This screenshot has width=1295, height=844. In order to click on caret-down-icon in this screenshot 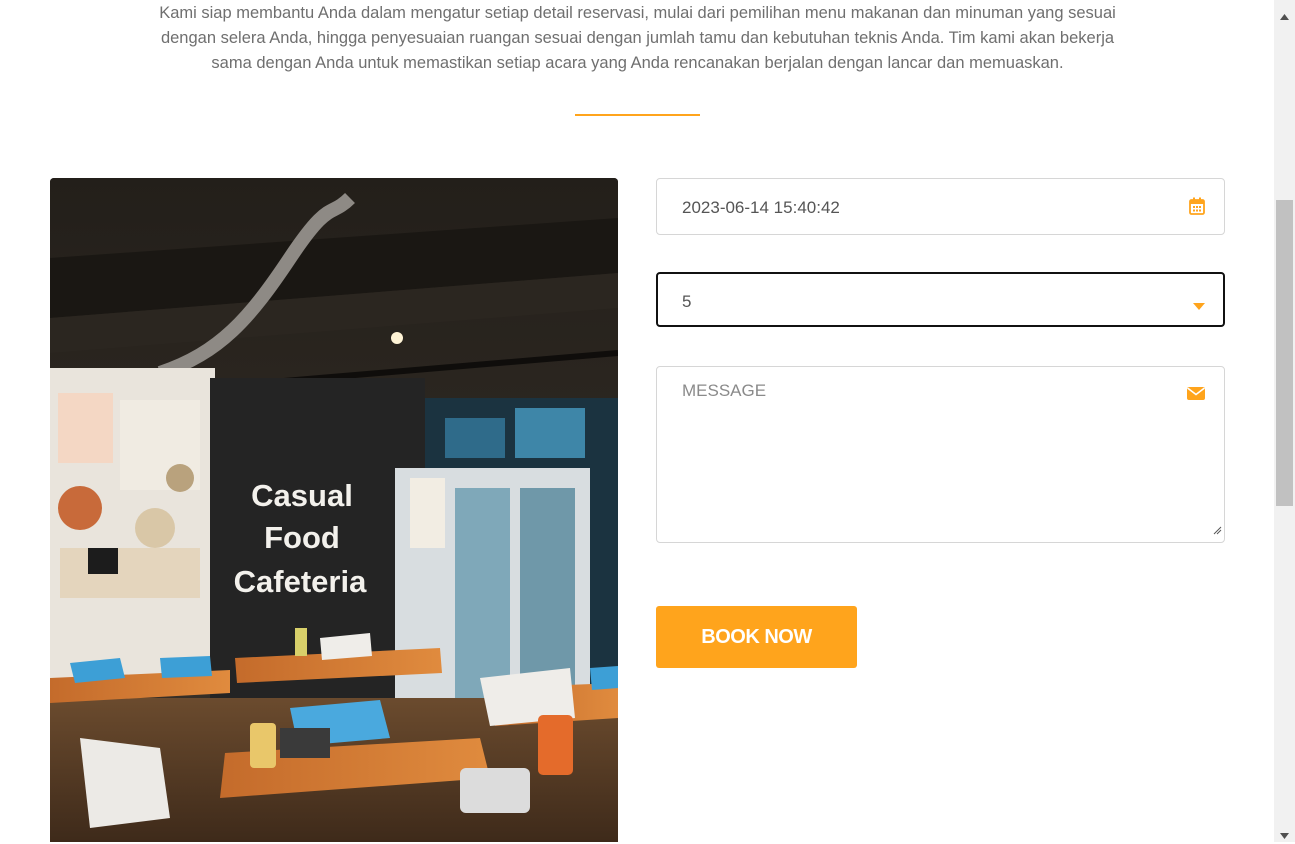, I will do `click(1199, 306)`.